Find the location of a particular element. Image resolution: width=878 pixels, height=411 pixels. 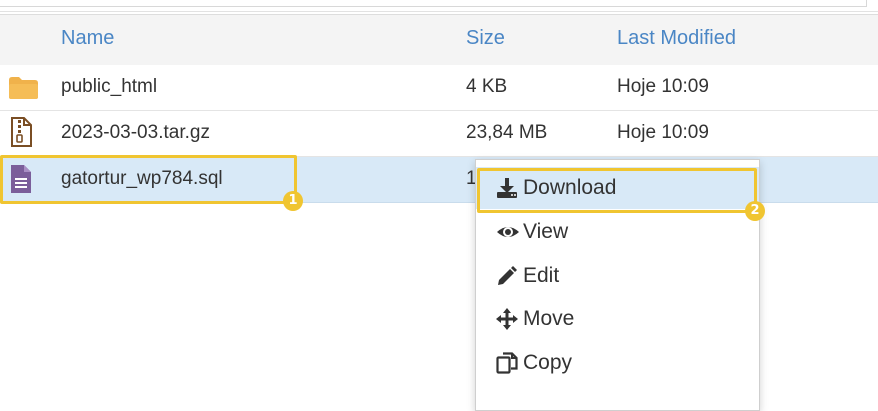

file-name: public_html is located at coordinates (109, 87).